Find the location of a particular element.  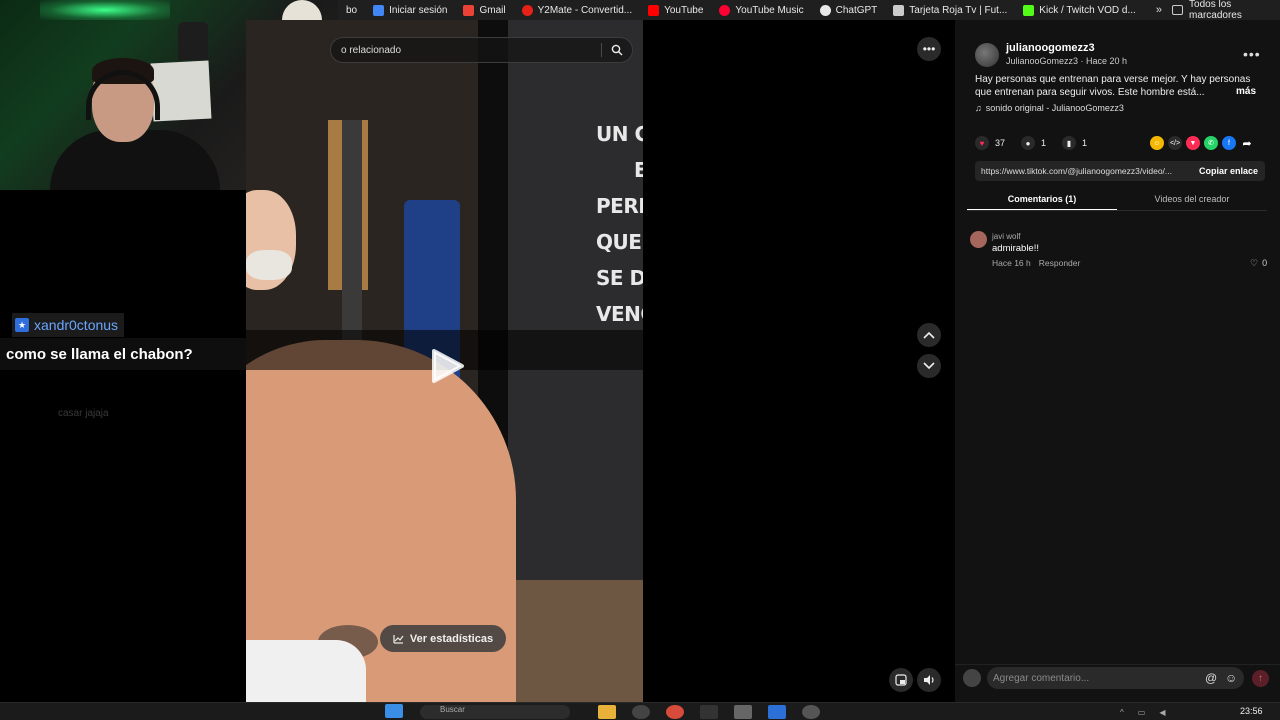

creator-username: julianoogomezz3 is located at coordinates (1050, 48).